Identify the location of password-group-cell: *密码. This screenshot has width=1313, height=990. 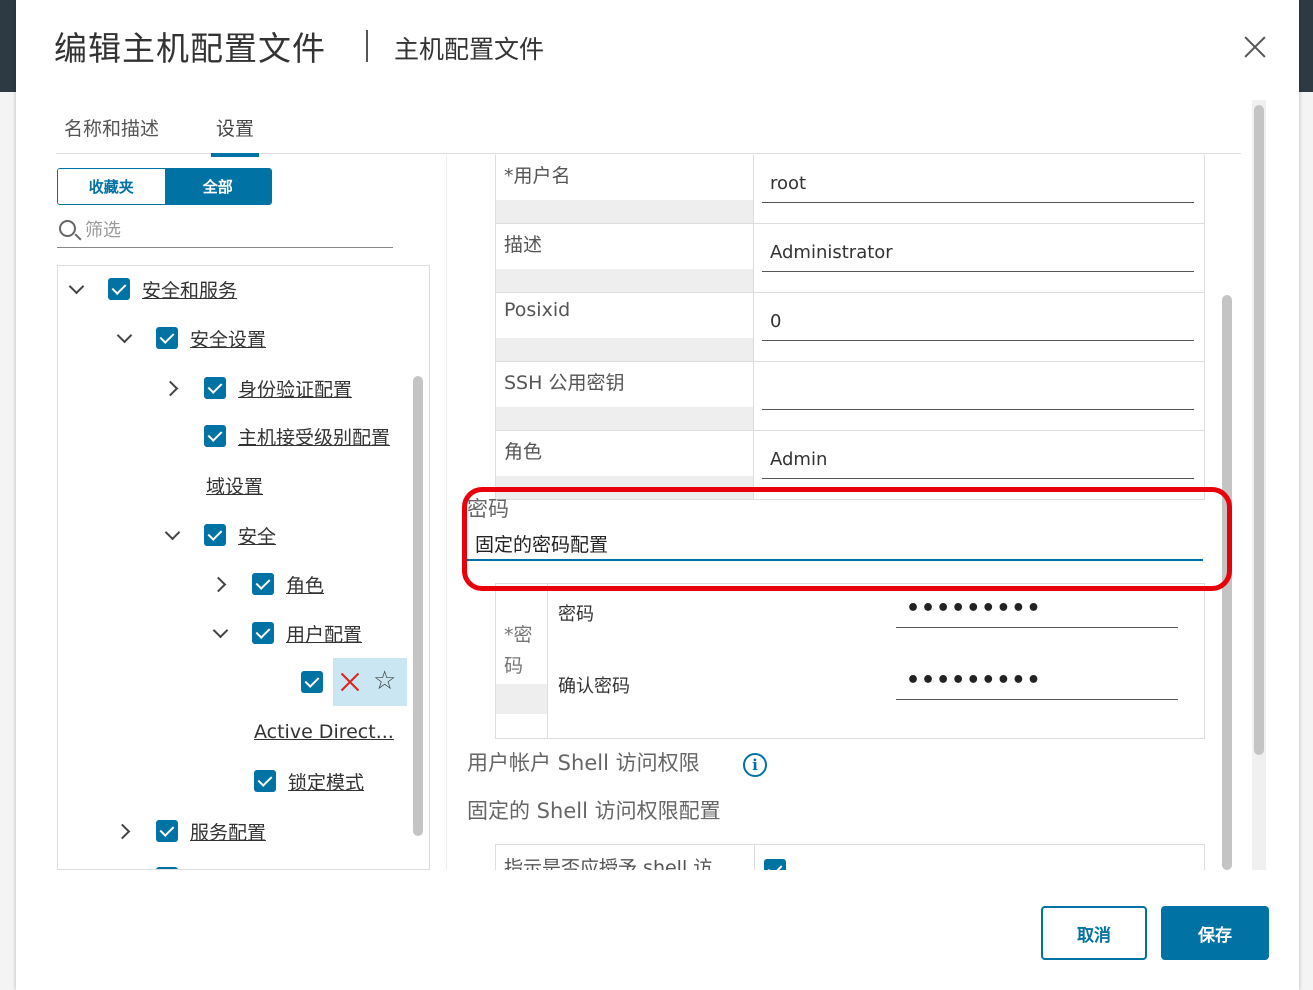
(522, 661).